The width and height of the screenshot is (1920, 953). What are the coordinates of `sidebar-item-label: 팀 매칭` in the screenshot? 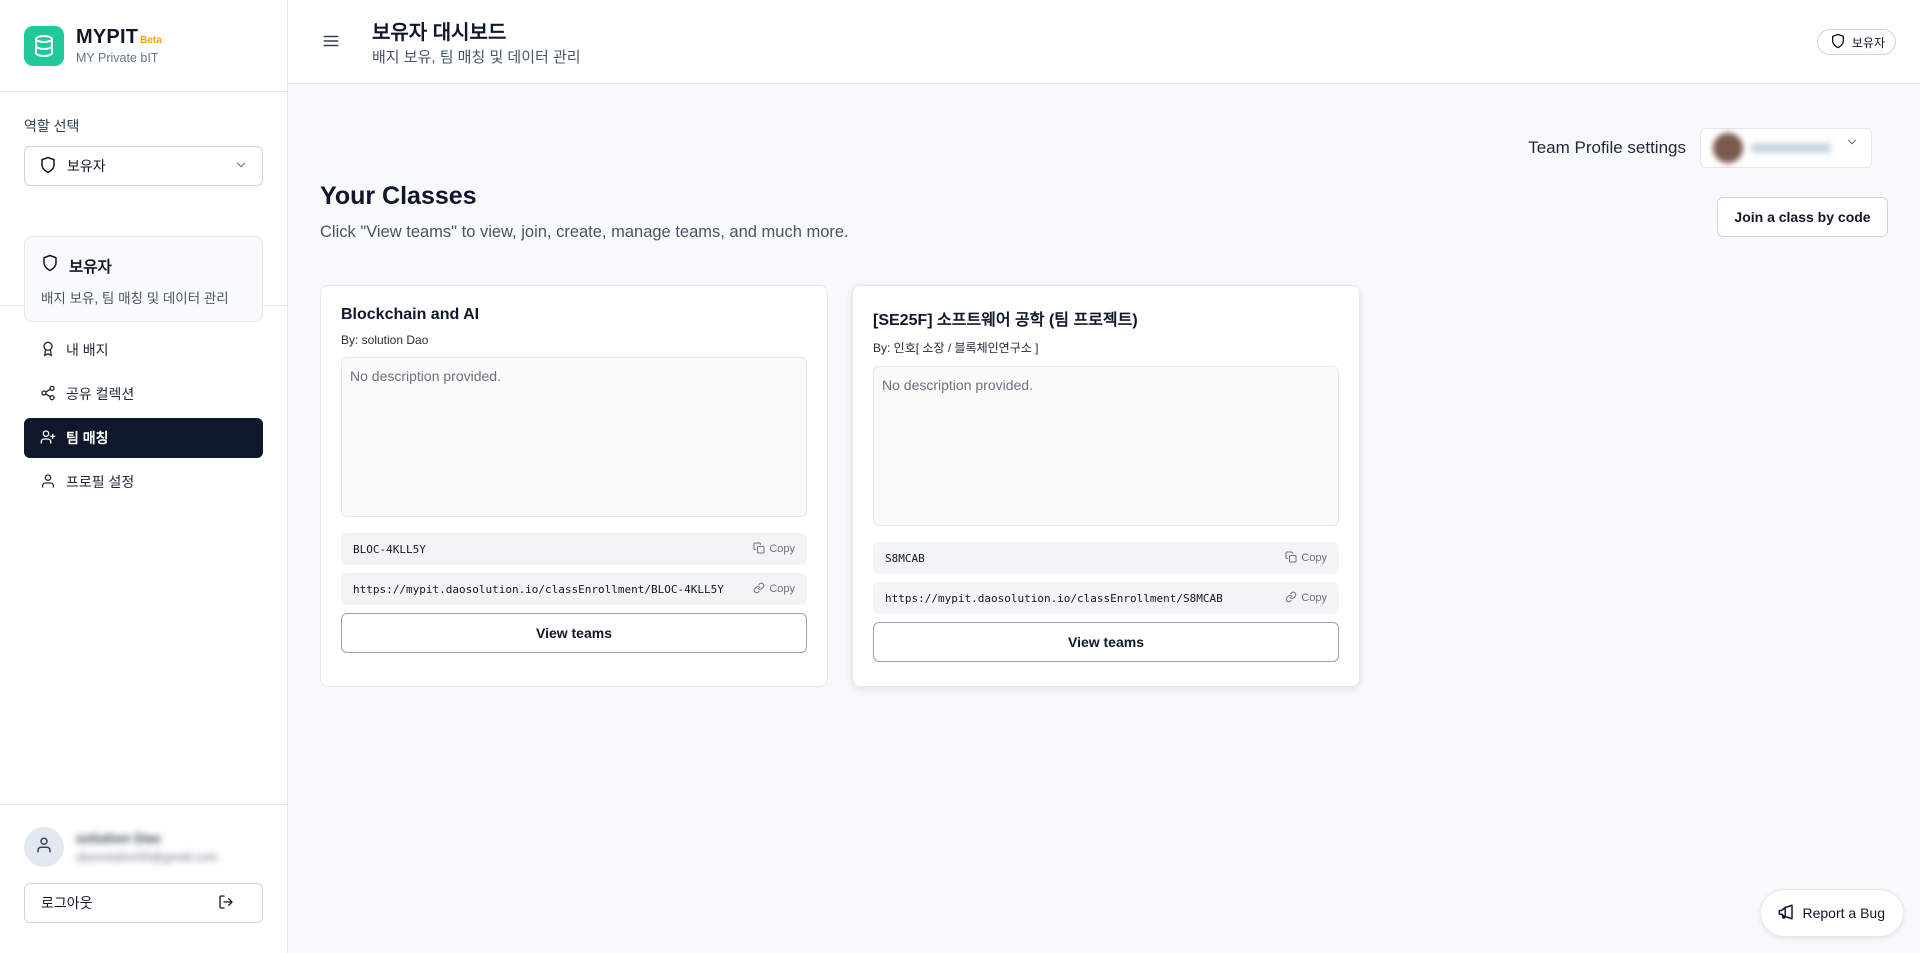 It's located at (87, 438).